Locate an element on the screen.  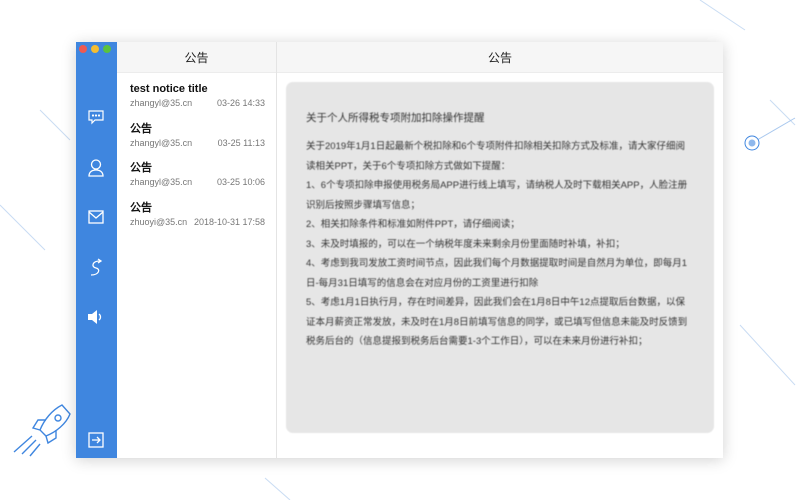
notice-time: 03-25 11:13 is located at coordinates (241, 142).